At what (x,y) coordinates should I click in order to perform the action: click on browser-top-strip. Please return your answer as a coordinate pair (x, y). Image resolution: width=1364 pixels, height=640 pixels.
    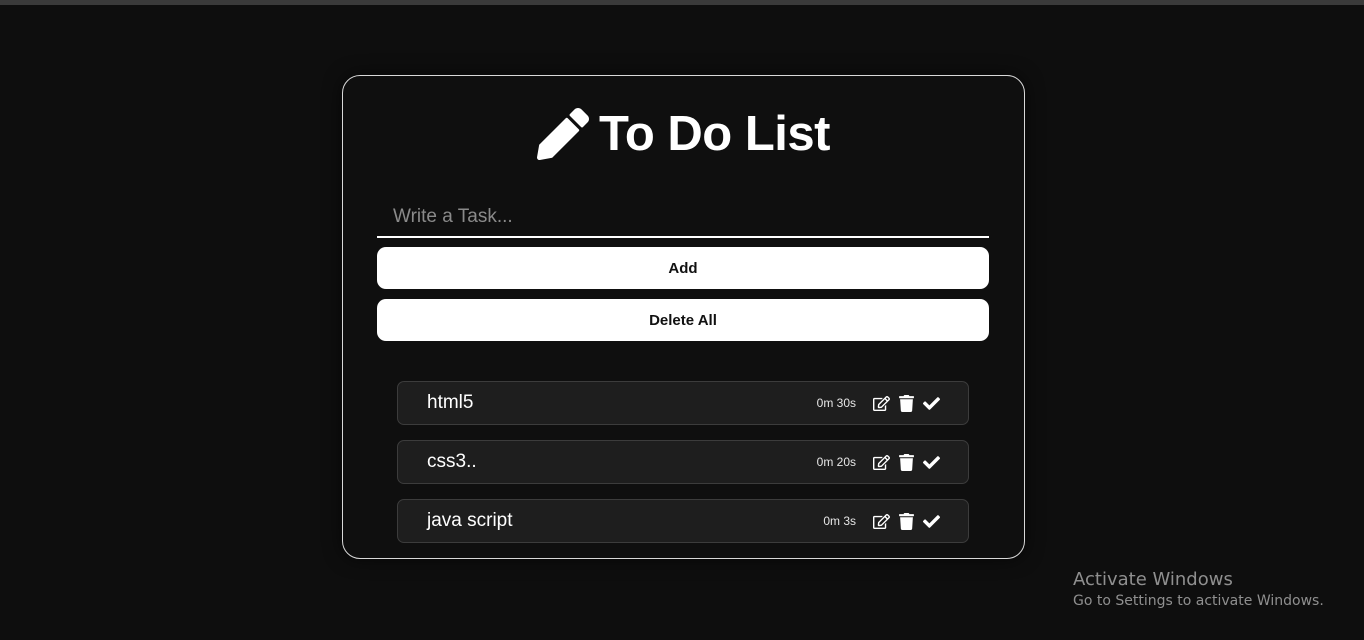
    Looking at the image, I should click on (682, 2).